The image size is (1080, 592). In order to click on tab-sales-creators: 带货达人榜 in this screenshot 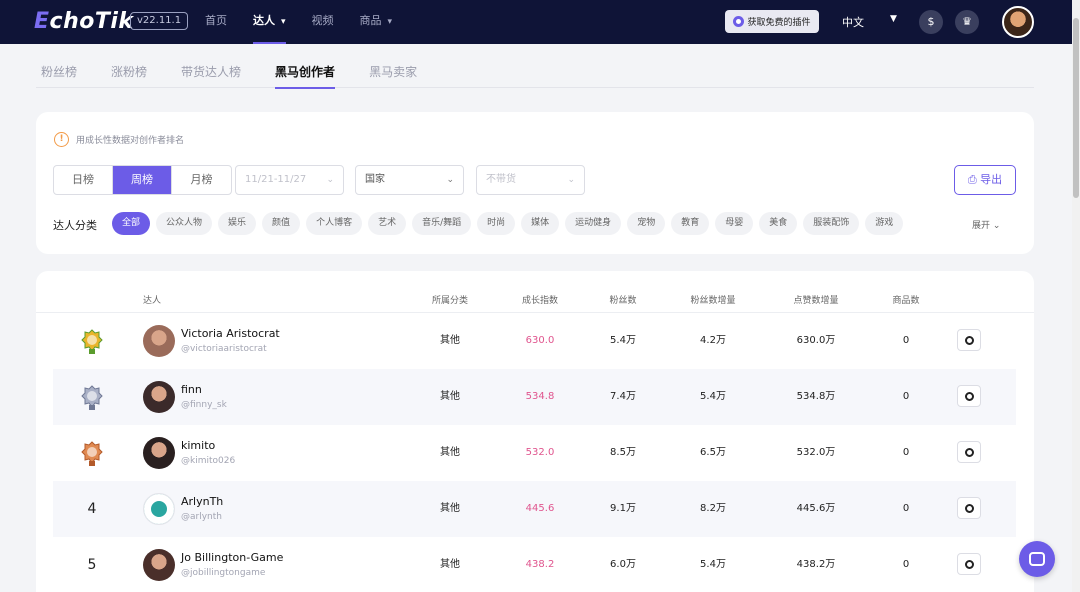, I will do `click(211, 66)`.